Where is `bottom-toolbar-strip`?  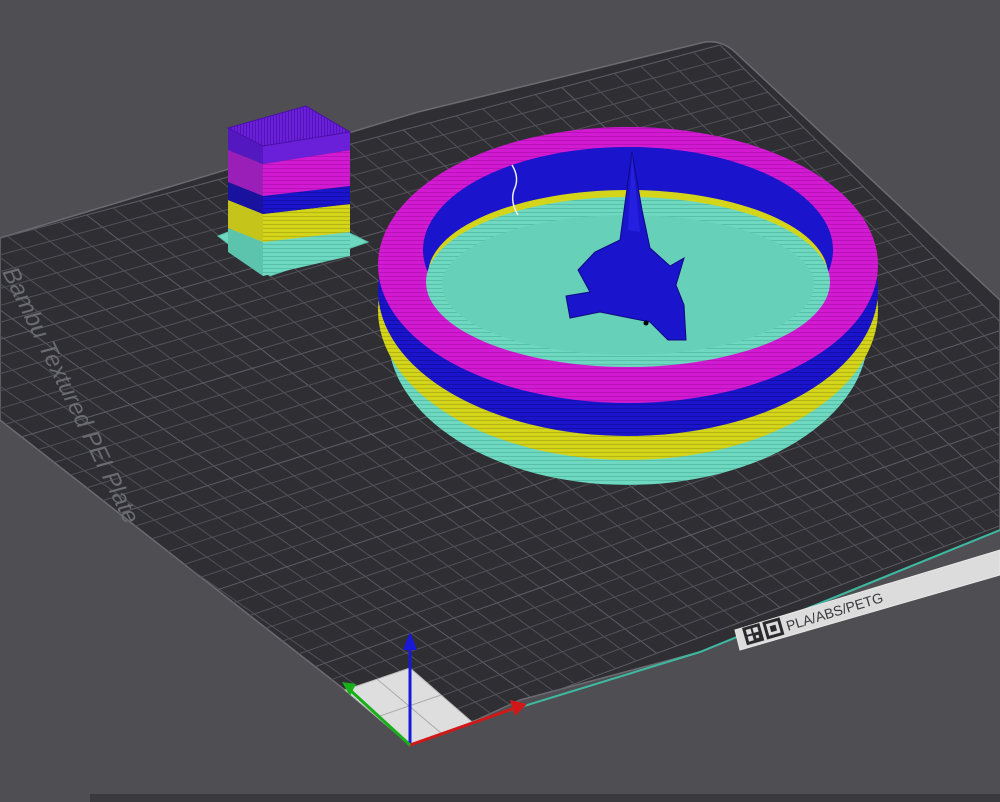
bottom-toolbar-strip is located at coordinates (545, 798).